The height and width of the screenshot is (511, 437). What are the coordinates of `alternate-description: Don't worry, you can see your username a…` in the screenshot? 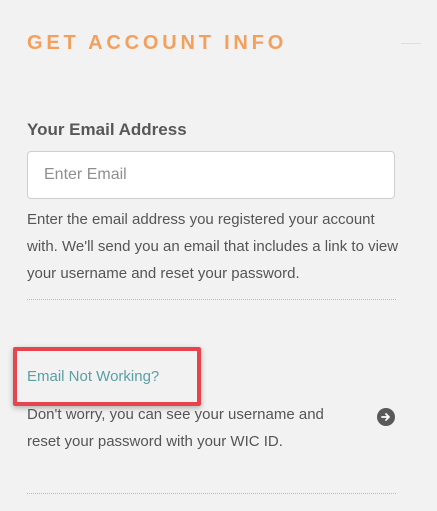 It's located at (175, 428).